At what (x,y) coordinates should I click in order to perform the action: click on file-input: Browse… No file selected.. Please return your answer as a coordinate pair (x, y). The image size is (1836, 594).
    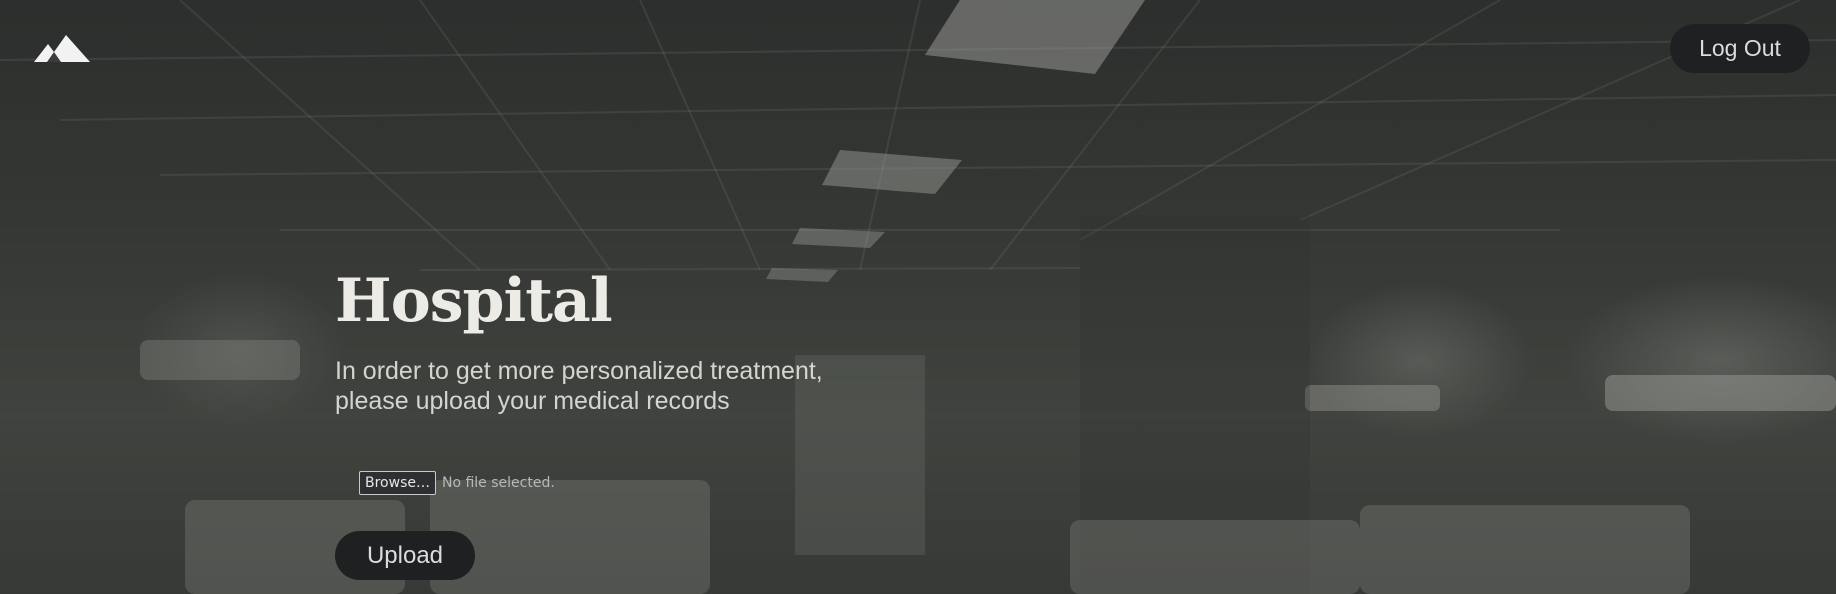
    Looking at the image, I should click on (457, 483).